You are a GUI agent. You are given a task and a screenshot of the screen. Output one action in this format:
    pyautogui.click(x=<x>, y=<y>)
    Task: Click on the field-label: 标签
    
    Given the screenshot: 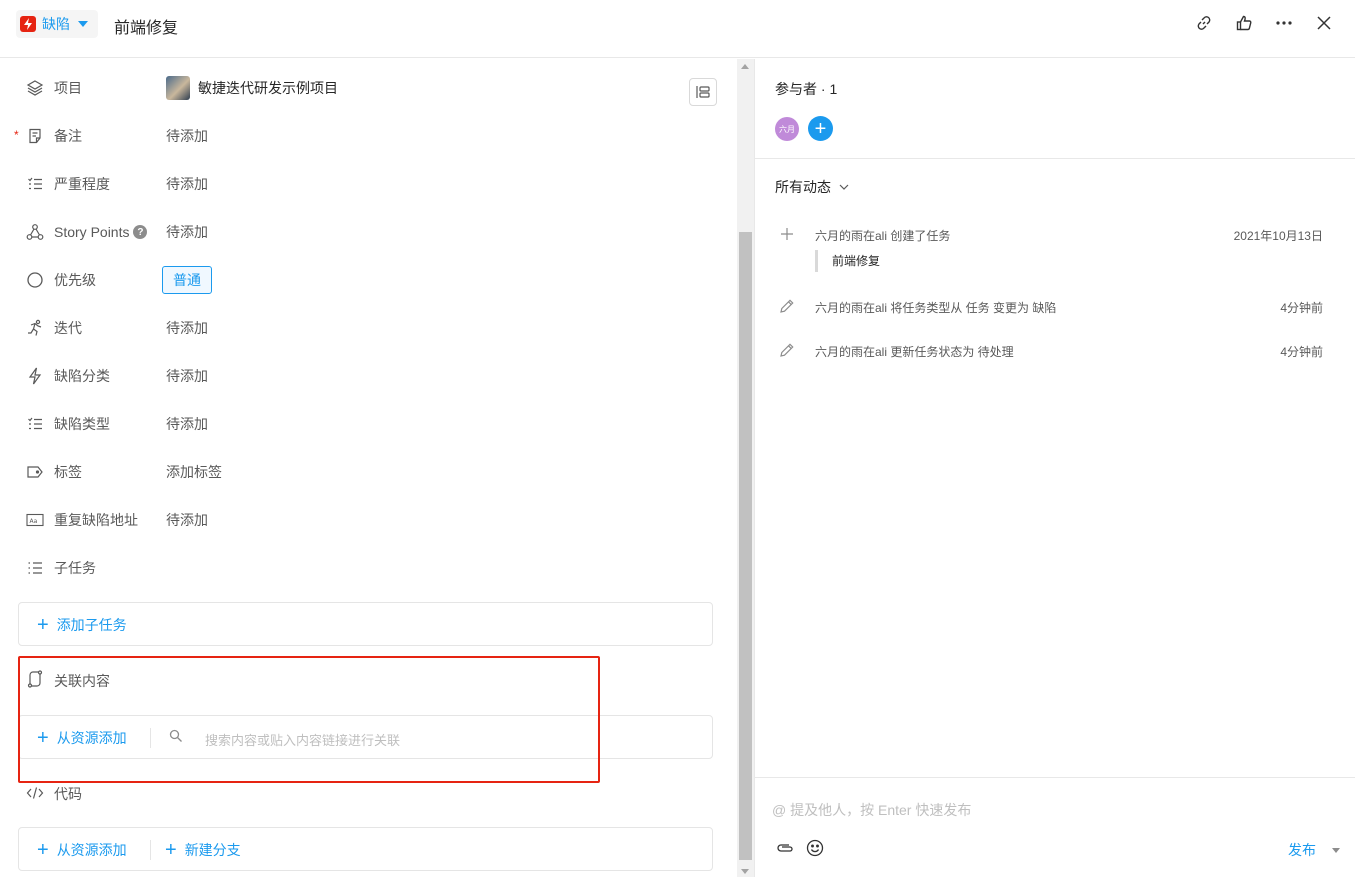 What is the action you would take?
    pyautogui.click(x=68, y=472)
    